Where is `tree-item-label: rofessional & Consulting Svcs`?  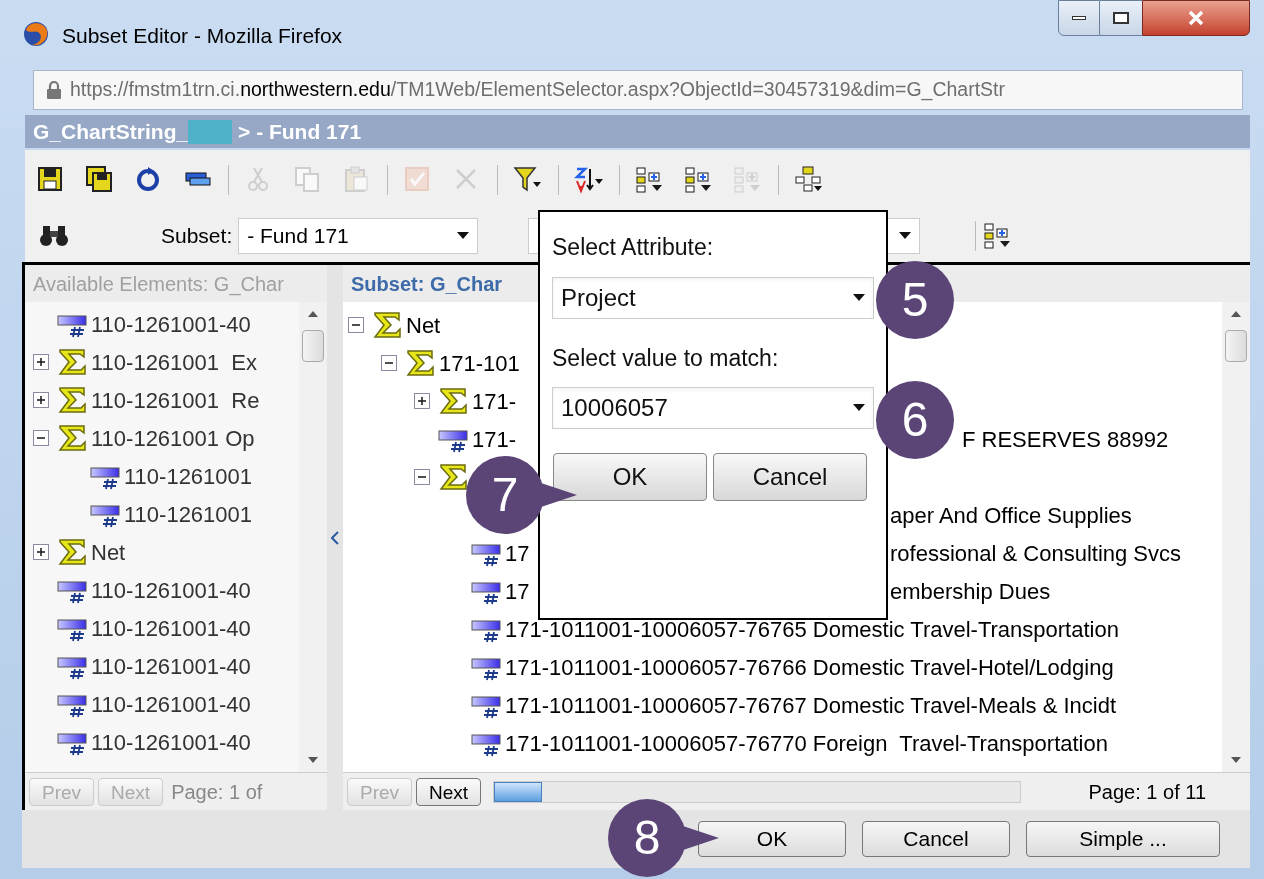
tree-item-label: rofessional & Consulting Svcs is located at coordinates (1036, 553).